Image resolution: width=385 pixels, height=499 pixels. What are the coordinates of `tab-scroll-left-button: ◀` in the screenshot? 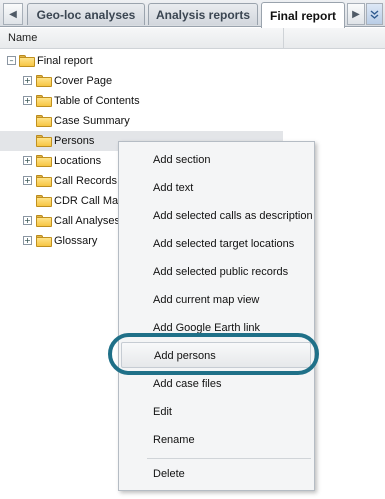 It's located at (13, 14).